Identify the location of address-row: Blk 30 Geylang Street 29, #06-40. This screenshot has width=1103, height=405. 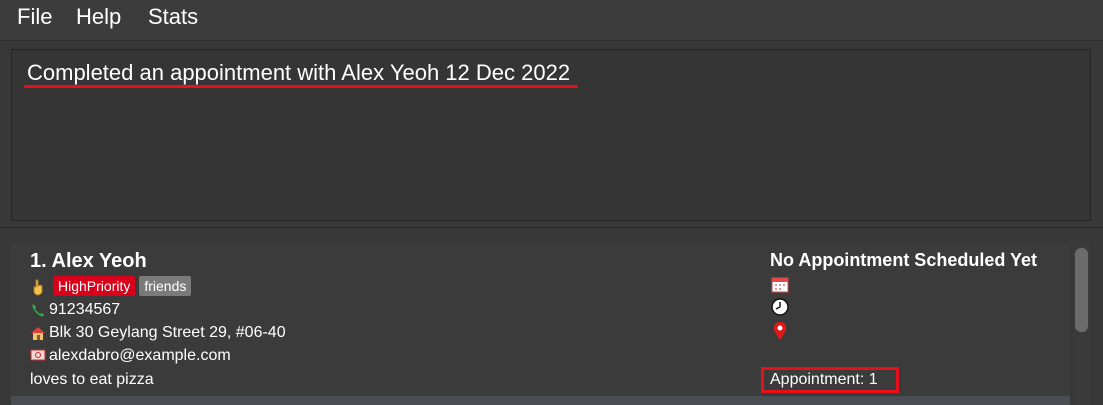
(158, 333).